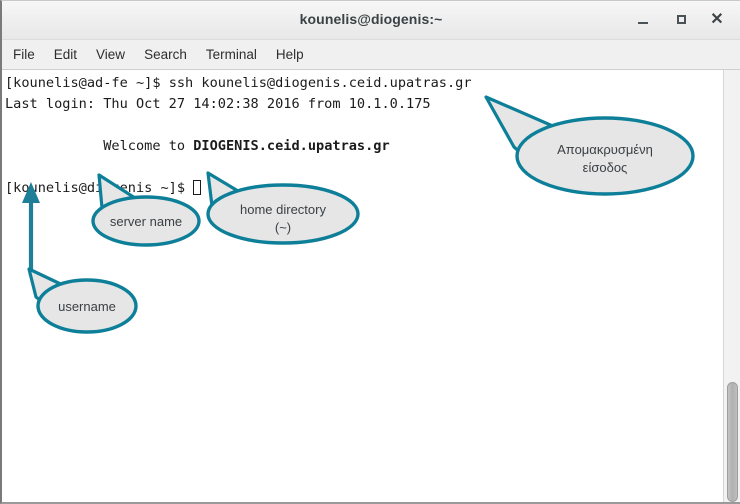 The height and width of the screenshot is (504, 740). What do you see at coordinates (371, 55) in the screenshot?
I see `menu-bar: File Edit View Search Terminal Help` at bounding box center [371, 55].